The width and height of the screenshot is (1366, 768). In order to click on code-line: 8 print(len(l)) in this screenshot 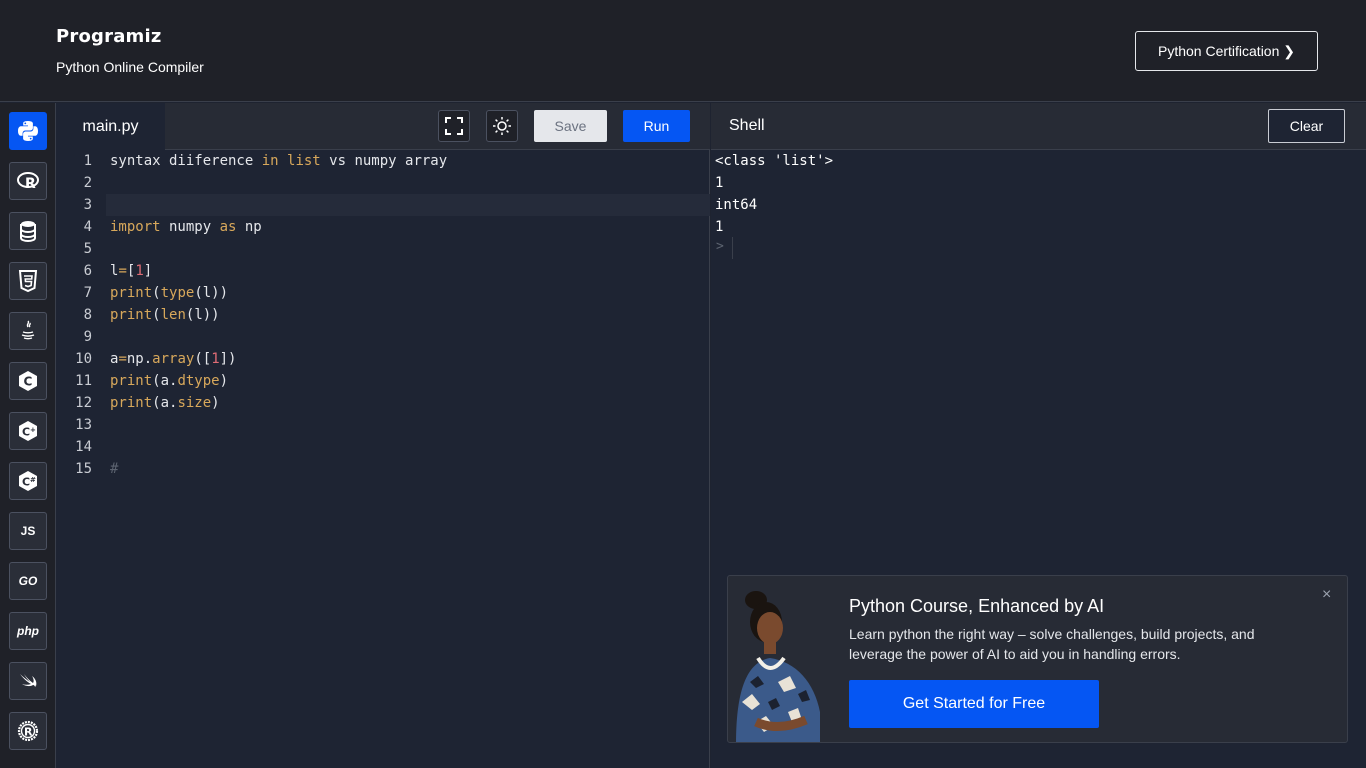, I will do `click(383, 315)`.